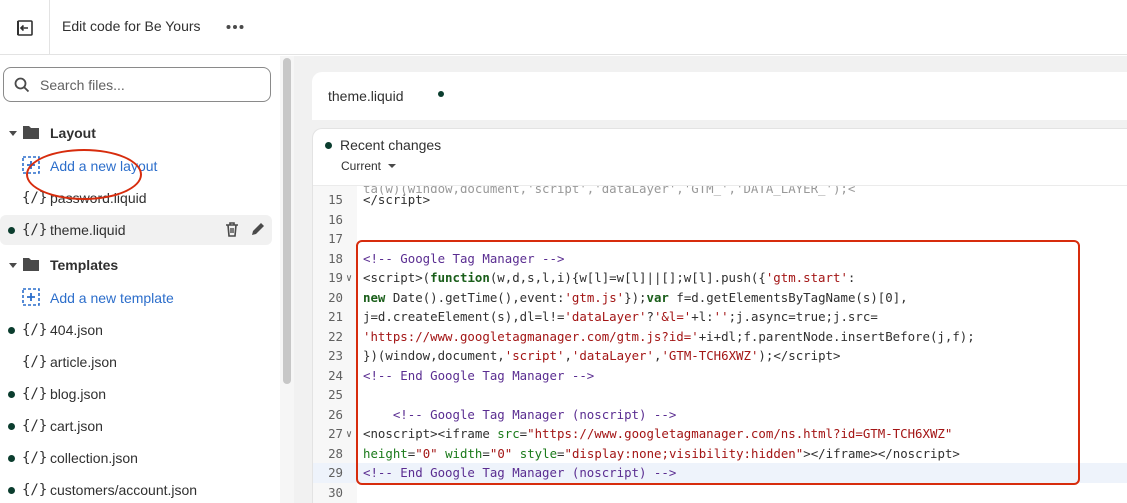  I want to click on file-label: article.json, so click(83, 362).